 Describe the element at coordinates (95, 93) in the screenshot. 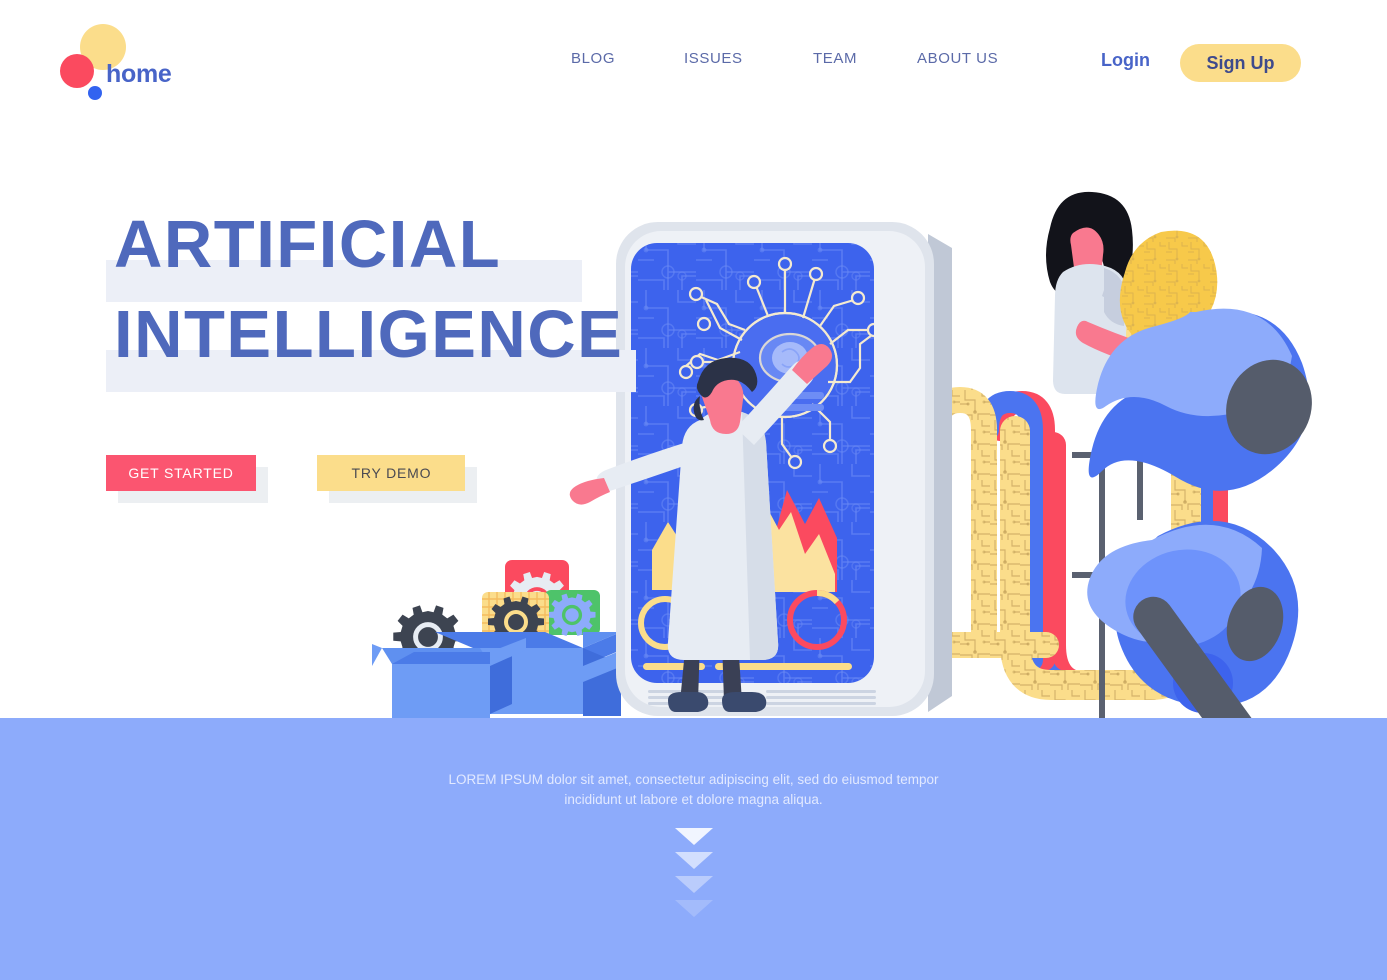

I see `logo-blue-dot-icon` at that location.